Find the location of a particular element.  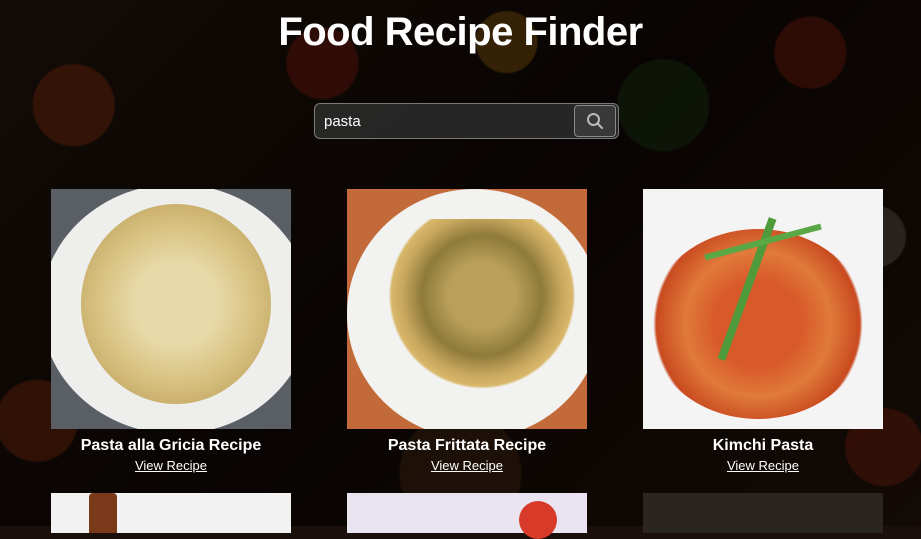

recipe-card: Kimchi Pasta View Recipe is located at coordinates (763, 331).